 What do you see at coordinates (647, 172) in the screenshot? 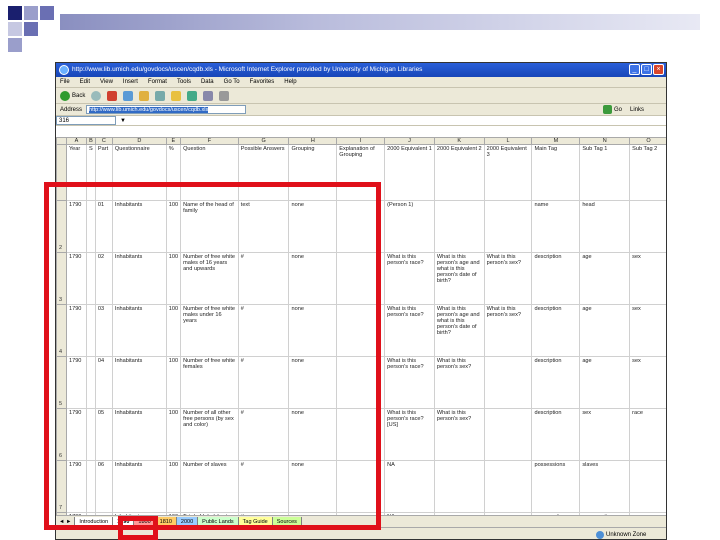
I see `table-cell: Sub Tag 2` at bounding box center [647, 172].